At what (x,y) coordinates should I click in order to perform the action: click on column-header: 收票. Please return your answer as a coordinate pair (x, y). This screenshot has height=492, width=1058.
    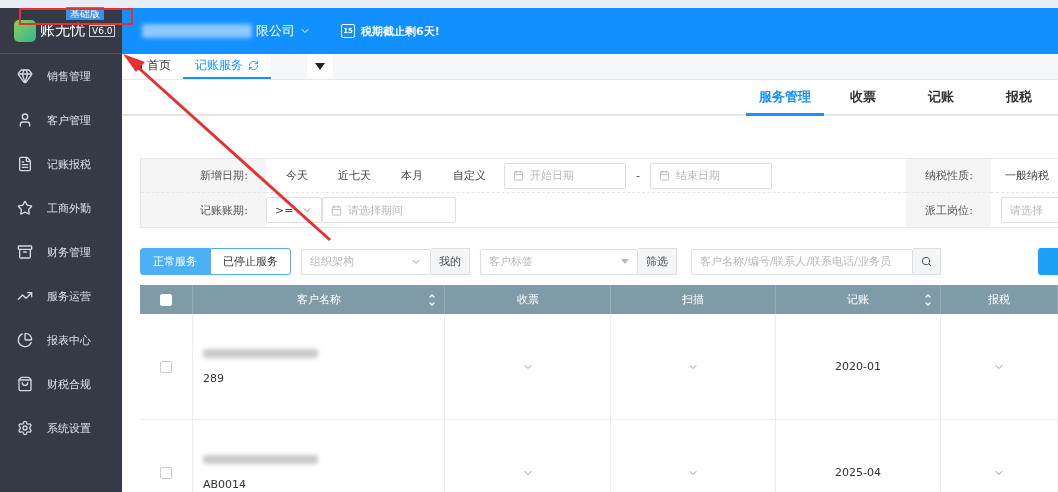
    Looking at the image, I should click on (527, 299).